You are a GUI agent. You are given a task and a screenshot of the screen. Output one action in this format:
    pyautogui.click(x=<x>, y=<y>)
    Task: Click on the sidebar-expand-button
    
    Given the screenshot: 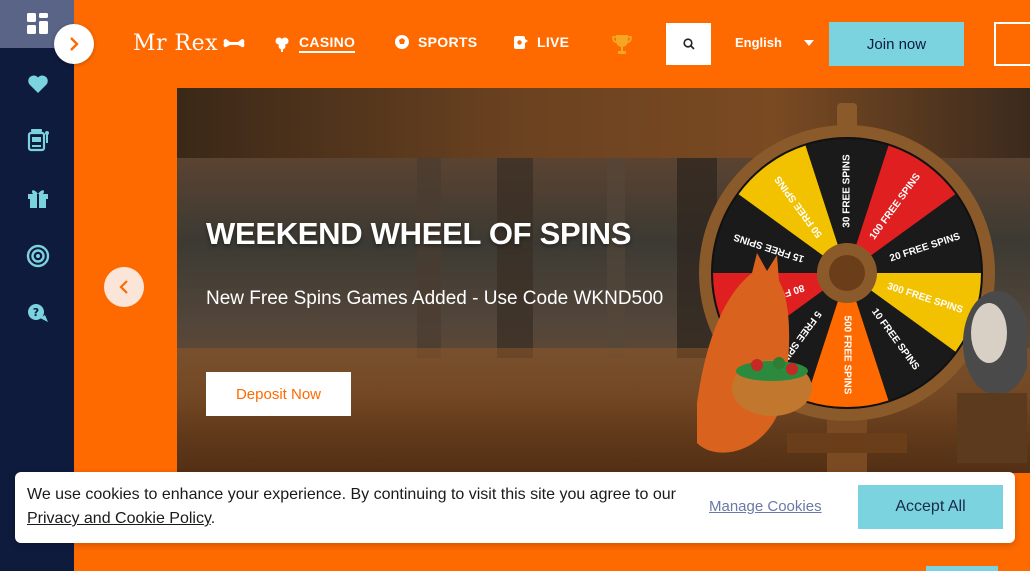 What is the action you would take?
    pyautogui.click(x=74, y=44)
    